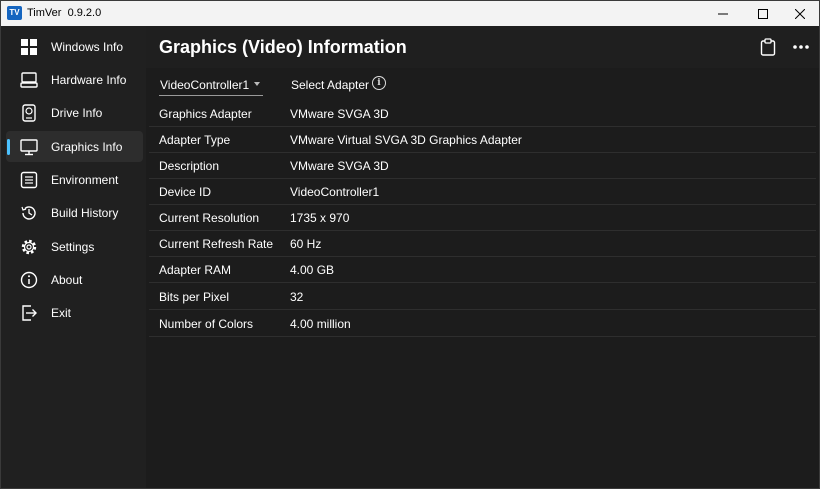 This screenshot has height=489, width=820. Describe the element at coordinates (195, 140) in the screenshot. I see `row-key: Adapter Type` at that location.